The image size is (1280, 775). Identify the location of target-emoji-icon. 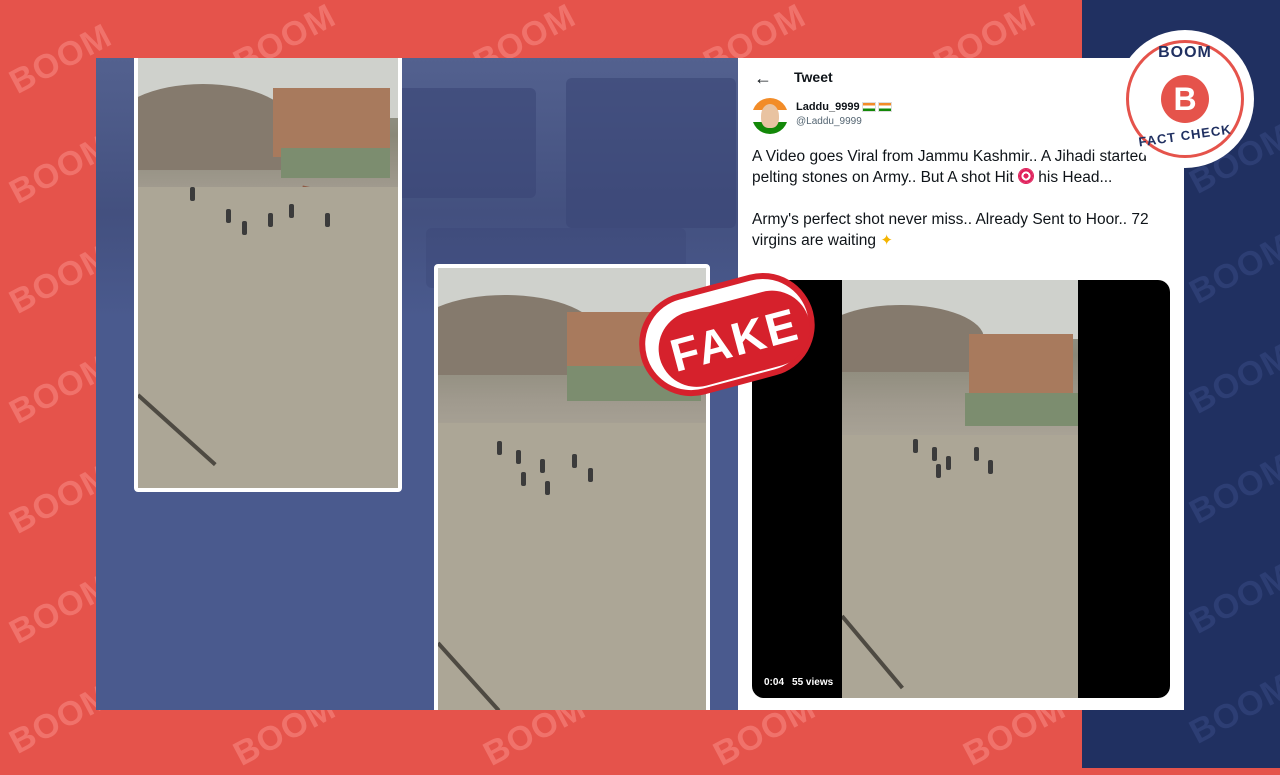
(1025, 176).